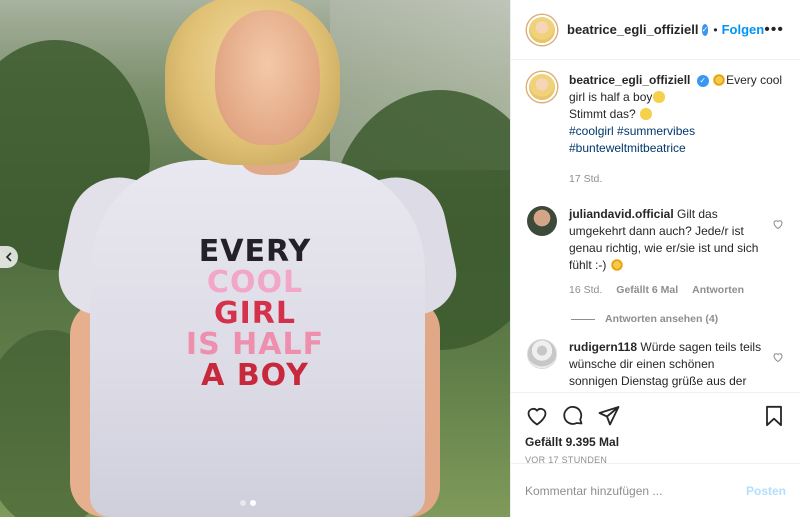 The height and width of the screenshot is (517, 800). Describe the element at coordinates (603, 347) in the screenshot. I see `comment-username: rudigern118` at that location.